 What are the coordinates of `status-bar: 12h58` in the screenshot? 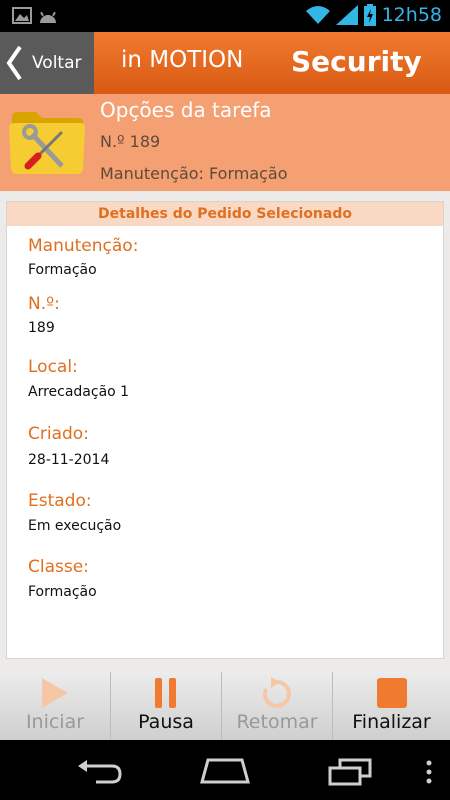 It's located at (225, 16).